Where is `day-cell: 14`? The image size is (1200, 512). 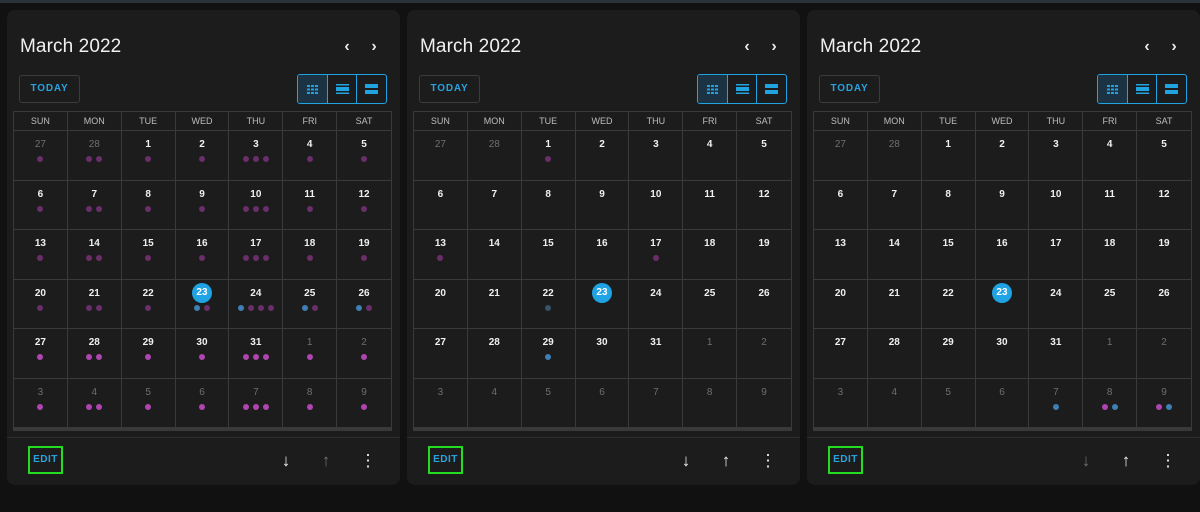 day-cell: 14 is located at coordinates (494, 255).